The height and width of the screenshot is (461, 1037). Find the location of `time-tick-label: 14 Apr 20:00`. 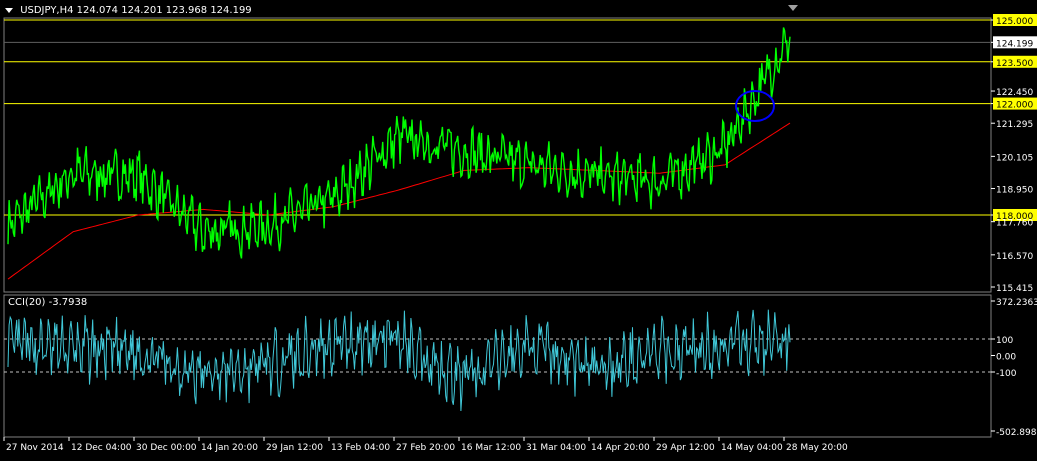

time-tick-label: 14 Apr 20:00 is located at coordinates (620, 448).